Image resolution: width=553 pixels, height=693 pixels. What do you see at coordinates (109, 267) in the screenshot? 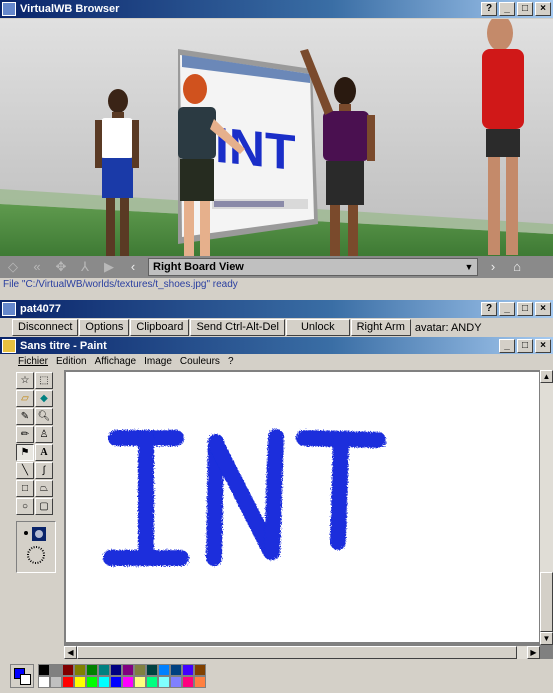
I see `forward-icon: ▶` at bounding box center [109, 267].